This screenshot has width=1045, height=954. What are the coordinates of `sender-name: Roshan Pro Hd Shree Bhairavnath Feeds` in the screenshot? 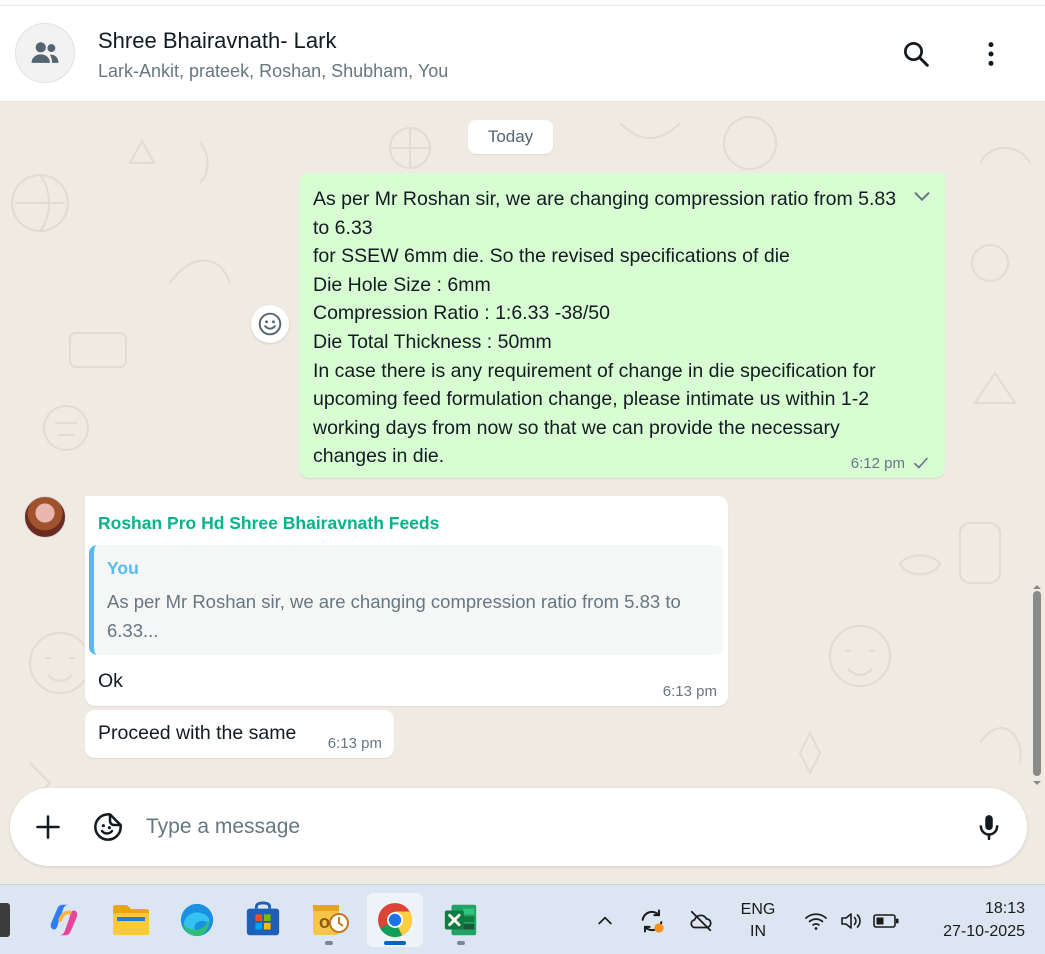 It's located at (268, 523).